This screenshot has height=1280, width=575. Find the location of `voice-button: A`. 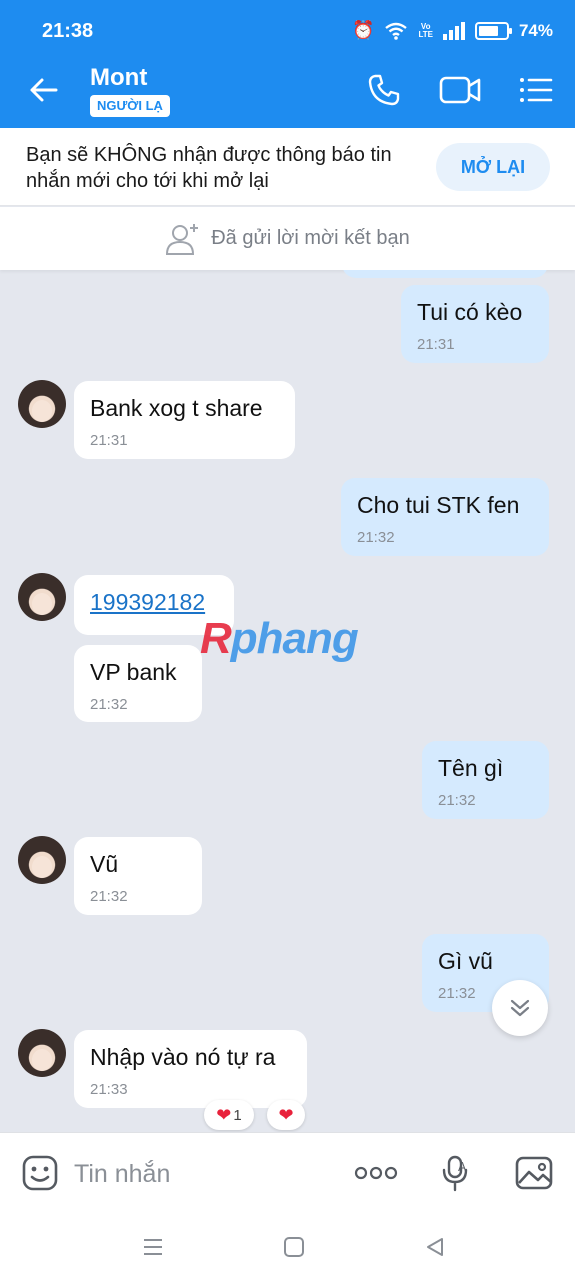

voice-button: A is located at coordinates (456, 1173).